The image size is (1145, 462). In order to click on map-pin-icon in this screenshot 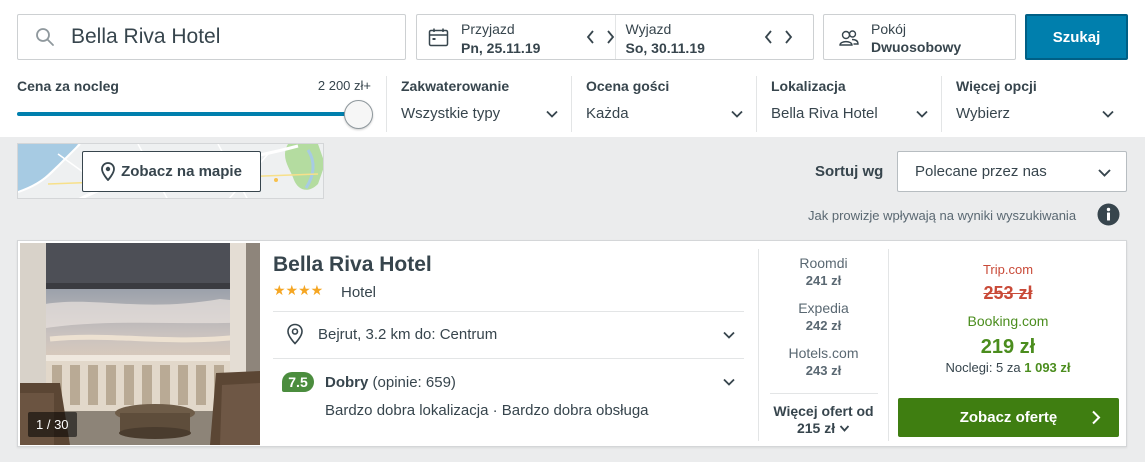, I will do `click(108, 171)`.